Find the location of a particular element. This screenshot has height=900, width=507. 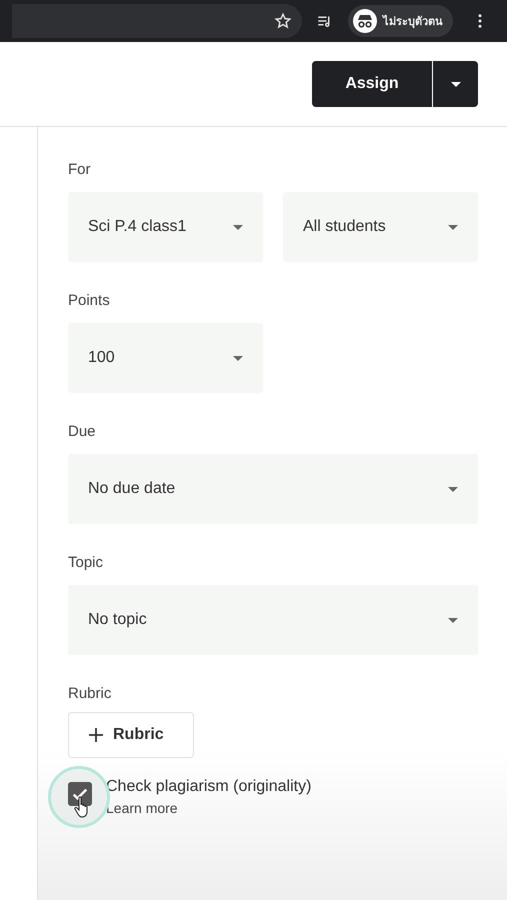

field-label: For is located at coordinates (80, 169).